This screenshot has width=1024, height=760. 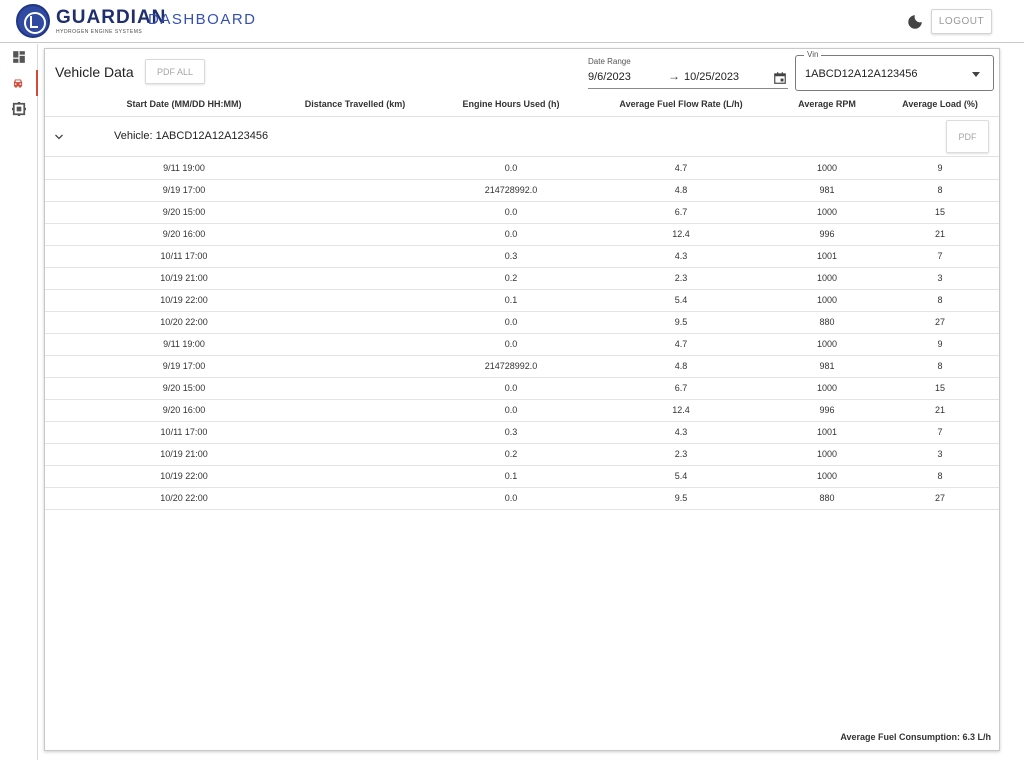 What do you see at coordinates (940, 388) in the screenshot?
I see `cell-load: 15` at bounding box center [940, 388].